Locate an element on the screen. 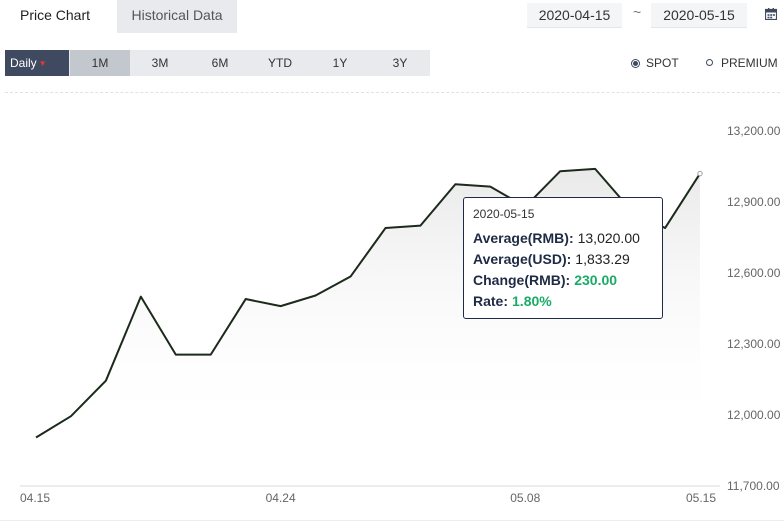  start-date-input: 2020-04-15 is located at coordinates (574, 15).